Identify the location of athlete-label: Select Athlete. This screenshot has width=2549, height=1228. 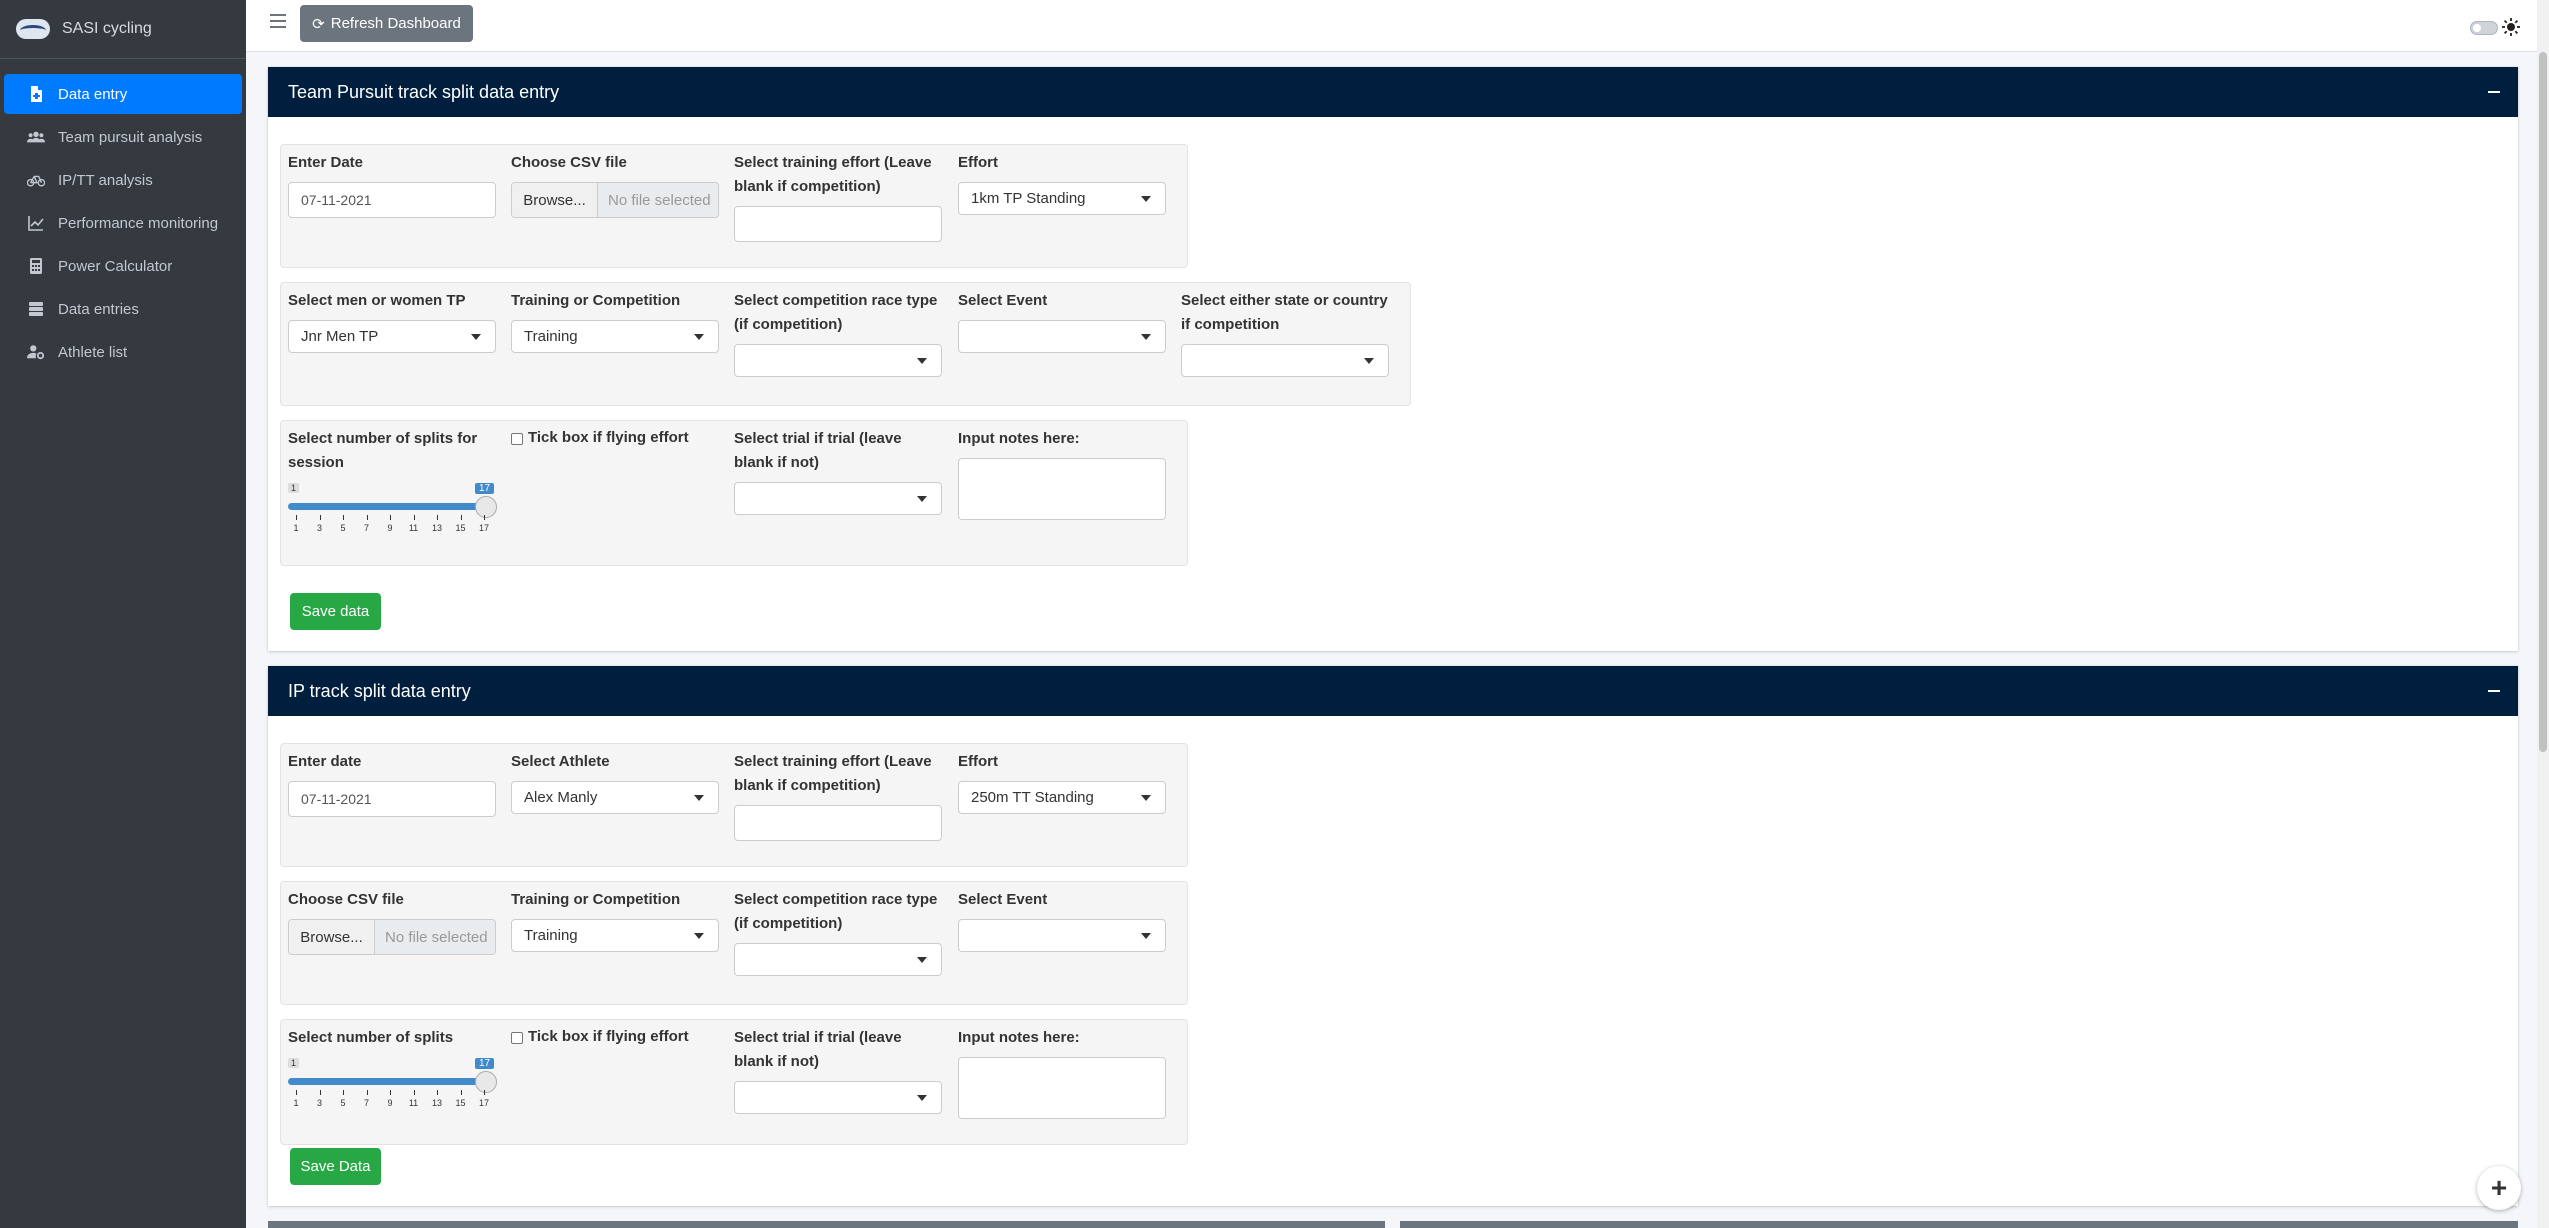
(560, 761).